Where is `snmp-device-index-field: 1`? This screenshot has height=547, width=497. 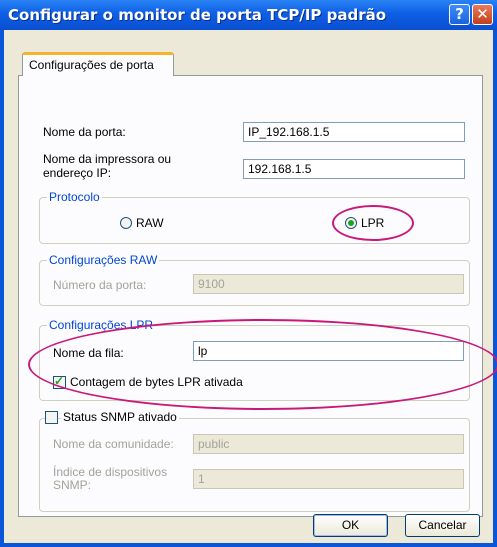
snmp-device-index-field: 1 is located at coordinates (328, 479).